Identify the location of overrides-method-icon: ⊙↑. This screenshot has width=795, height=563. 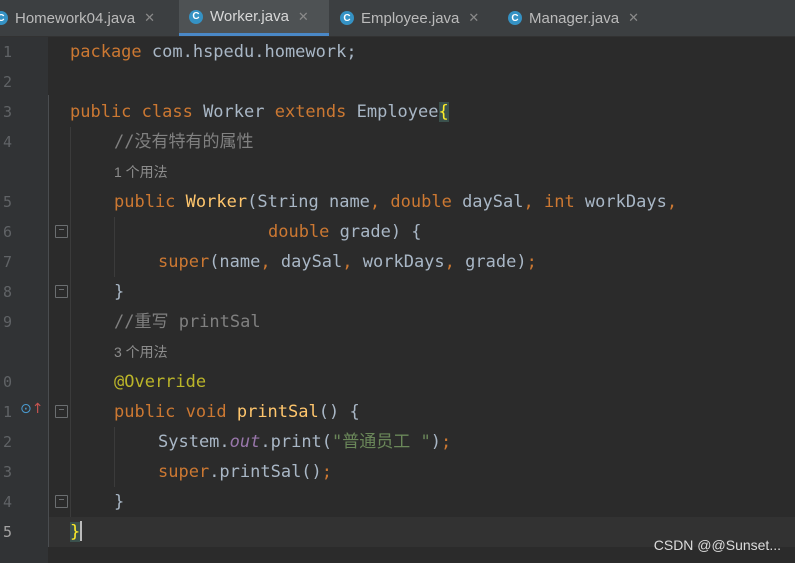
(31, 409).